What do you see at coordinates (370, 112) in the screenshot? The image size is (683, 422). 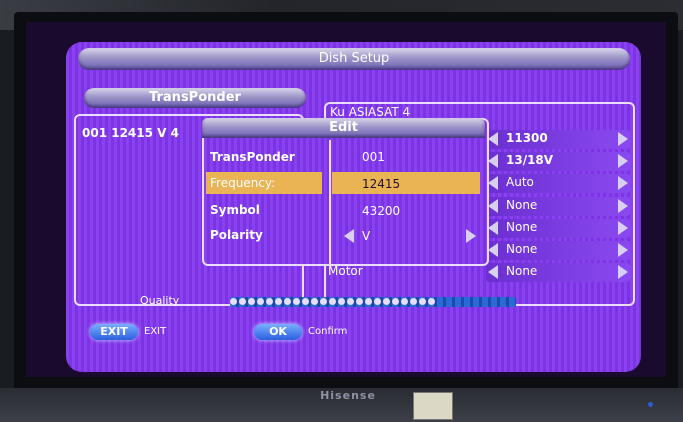 I see `satellite-name: Ku ASIASAT 4` at bounding box center [370, 112].